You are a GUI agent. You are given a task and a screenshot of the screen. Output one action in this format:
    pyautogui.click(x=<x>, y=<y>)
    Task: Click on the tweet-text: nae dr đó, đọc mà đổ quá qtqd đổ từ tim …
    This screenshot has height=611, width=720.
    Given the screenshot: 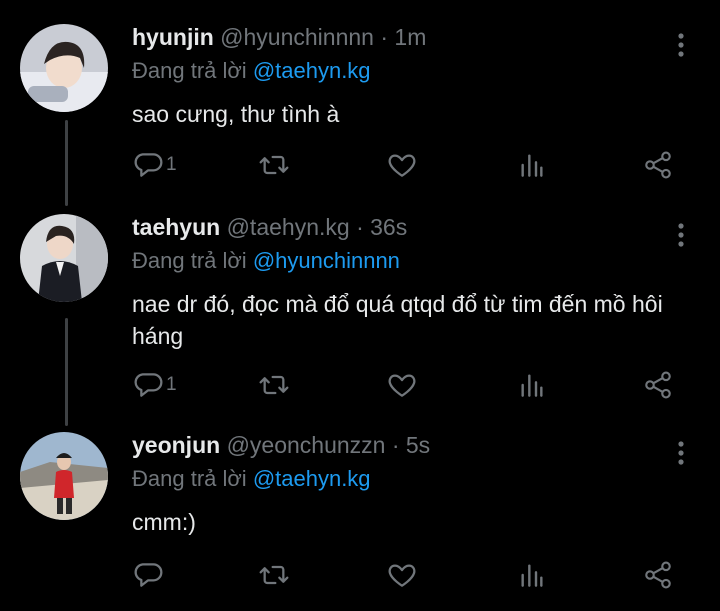 What is the action you would take?
    pyautogui.click(x=397, y=320)
    